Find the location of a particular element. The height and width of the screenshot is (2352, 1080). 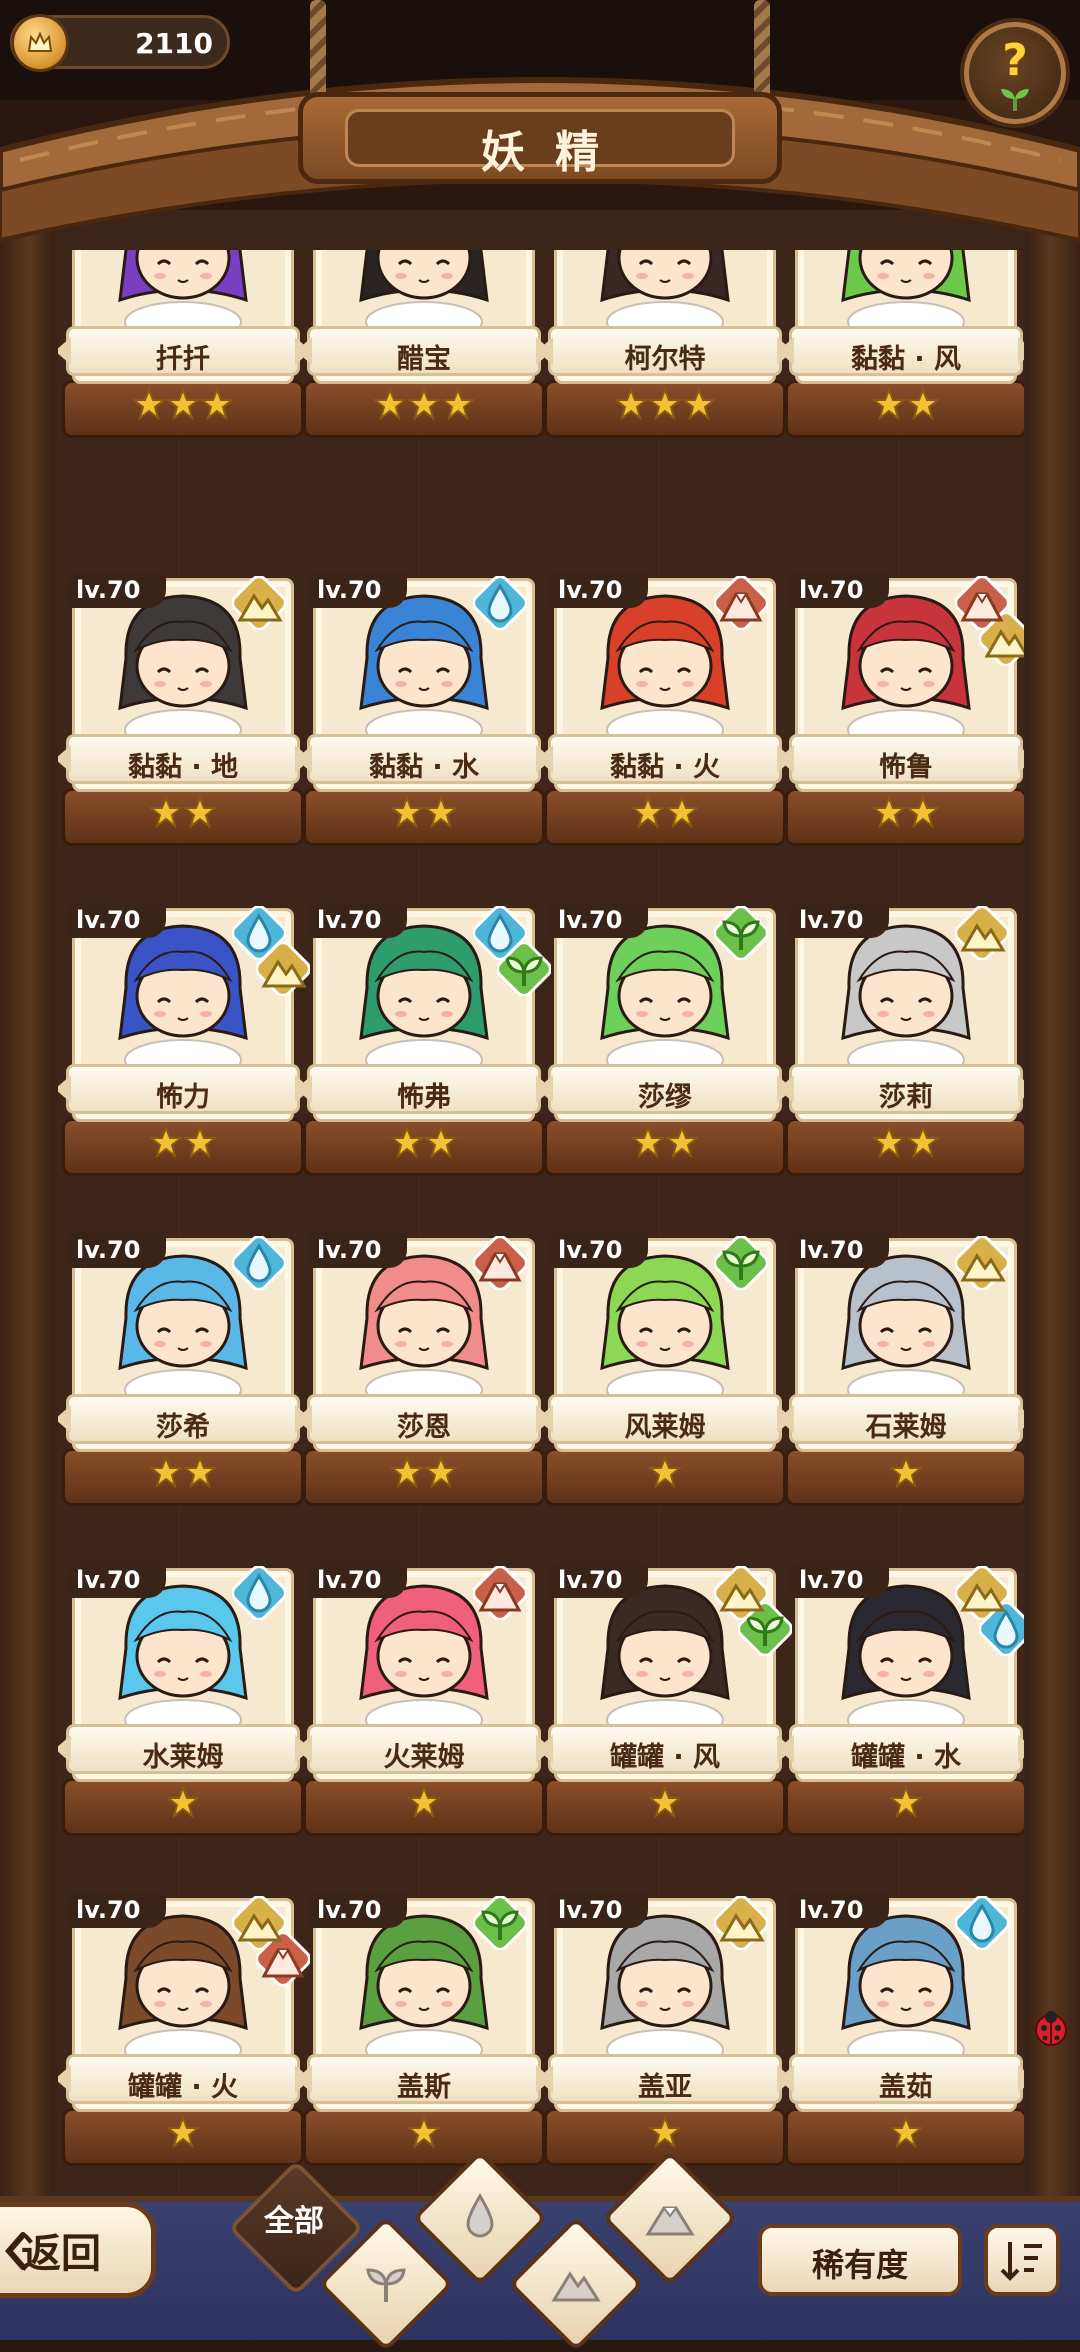

name-ribbon: 罐罐 · 水 is located at coordinates (906, 1749).